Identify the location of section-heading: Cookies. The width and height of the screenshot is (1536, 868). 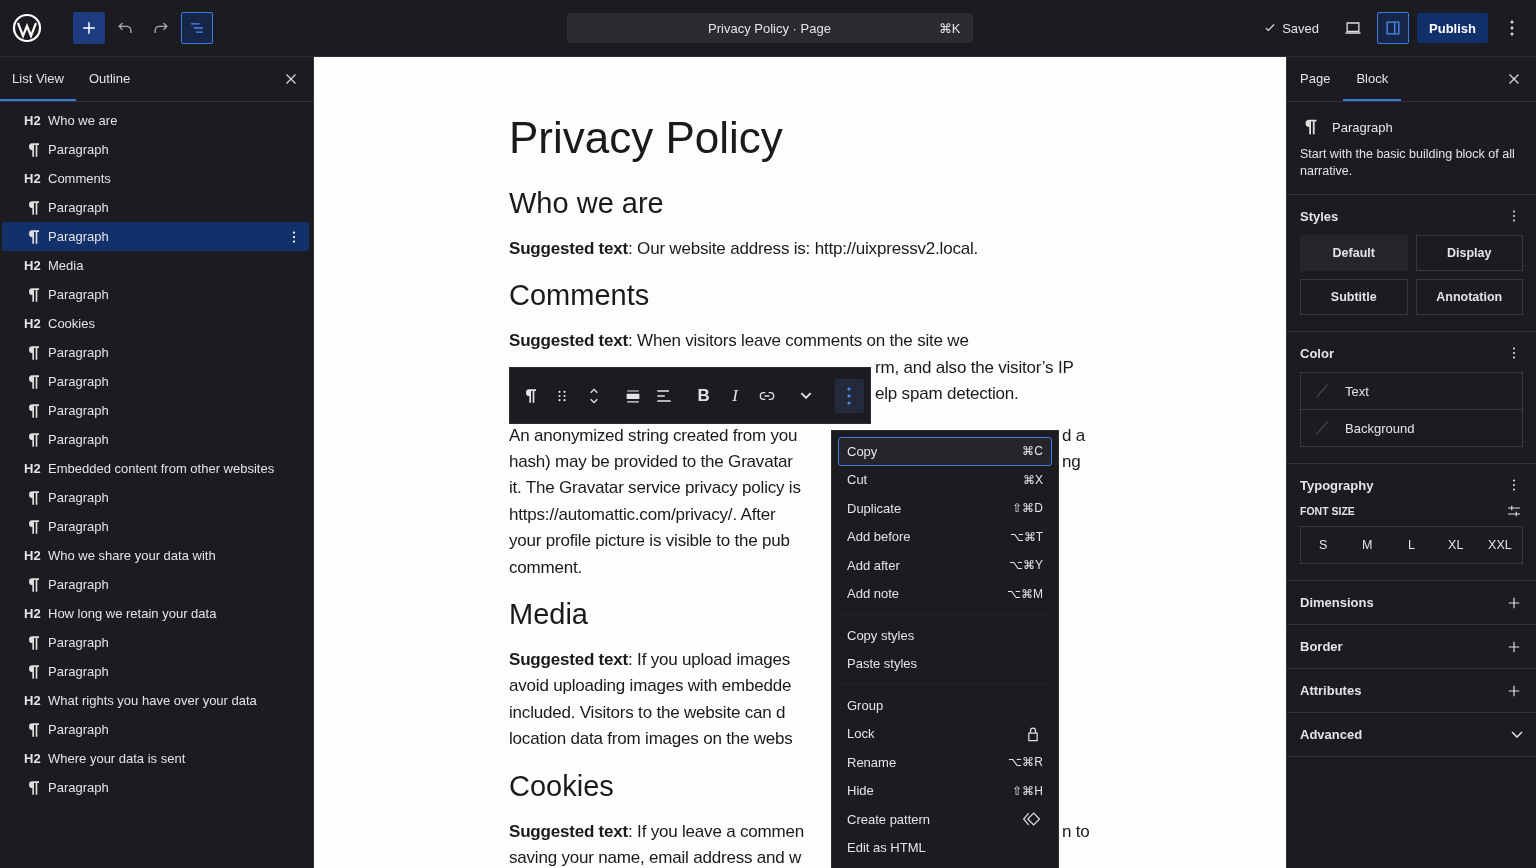
(561, 786).